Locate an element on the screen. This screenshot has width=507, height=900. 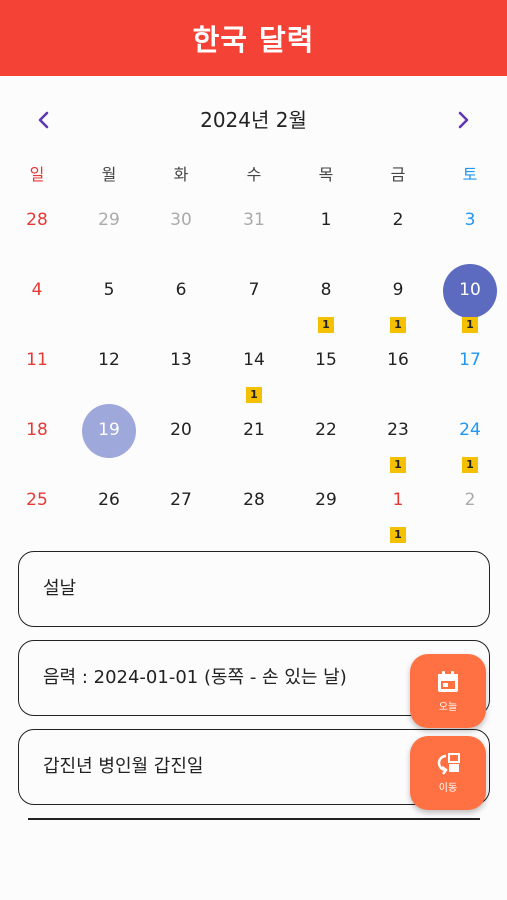
next-month-button is located at coordinates (463, 120).